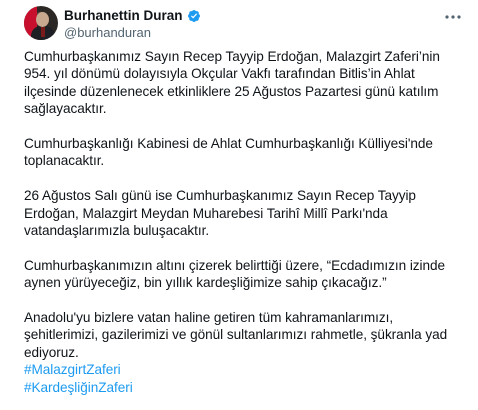 This screenshot has width=478, height=410. Describe the element at coordinates (132, 32) in the screenshot. I see `author-handle: @burhanduran` at that location.